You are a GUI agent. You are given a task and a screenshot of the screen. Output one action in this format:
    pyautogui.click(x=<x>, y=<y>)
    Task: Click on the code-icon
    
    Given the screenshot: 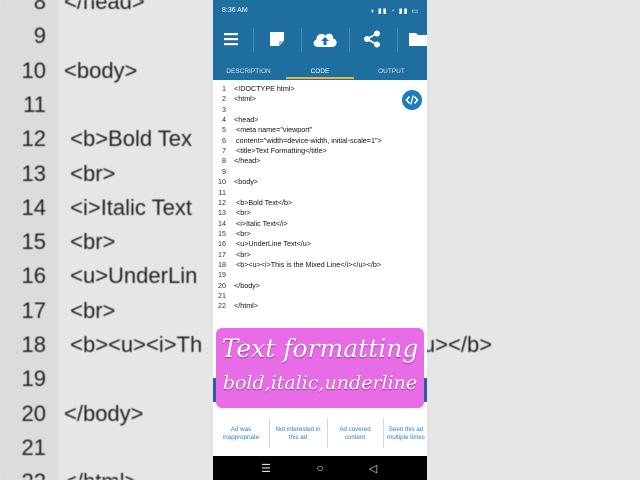 What is the action you would take?
    pyautogui.click(x=412, y=100)
    